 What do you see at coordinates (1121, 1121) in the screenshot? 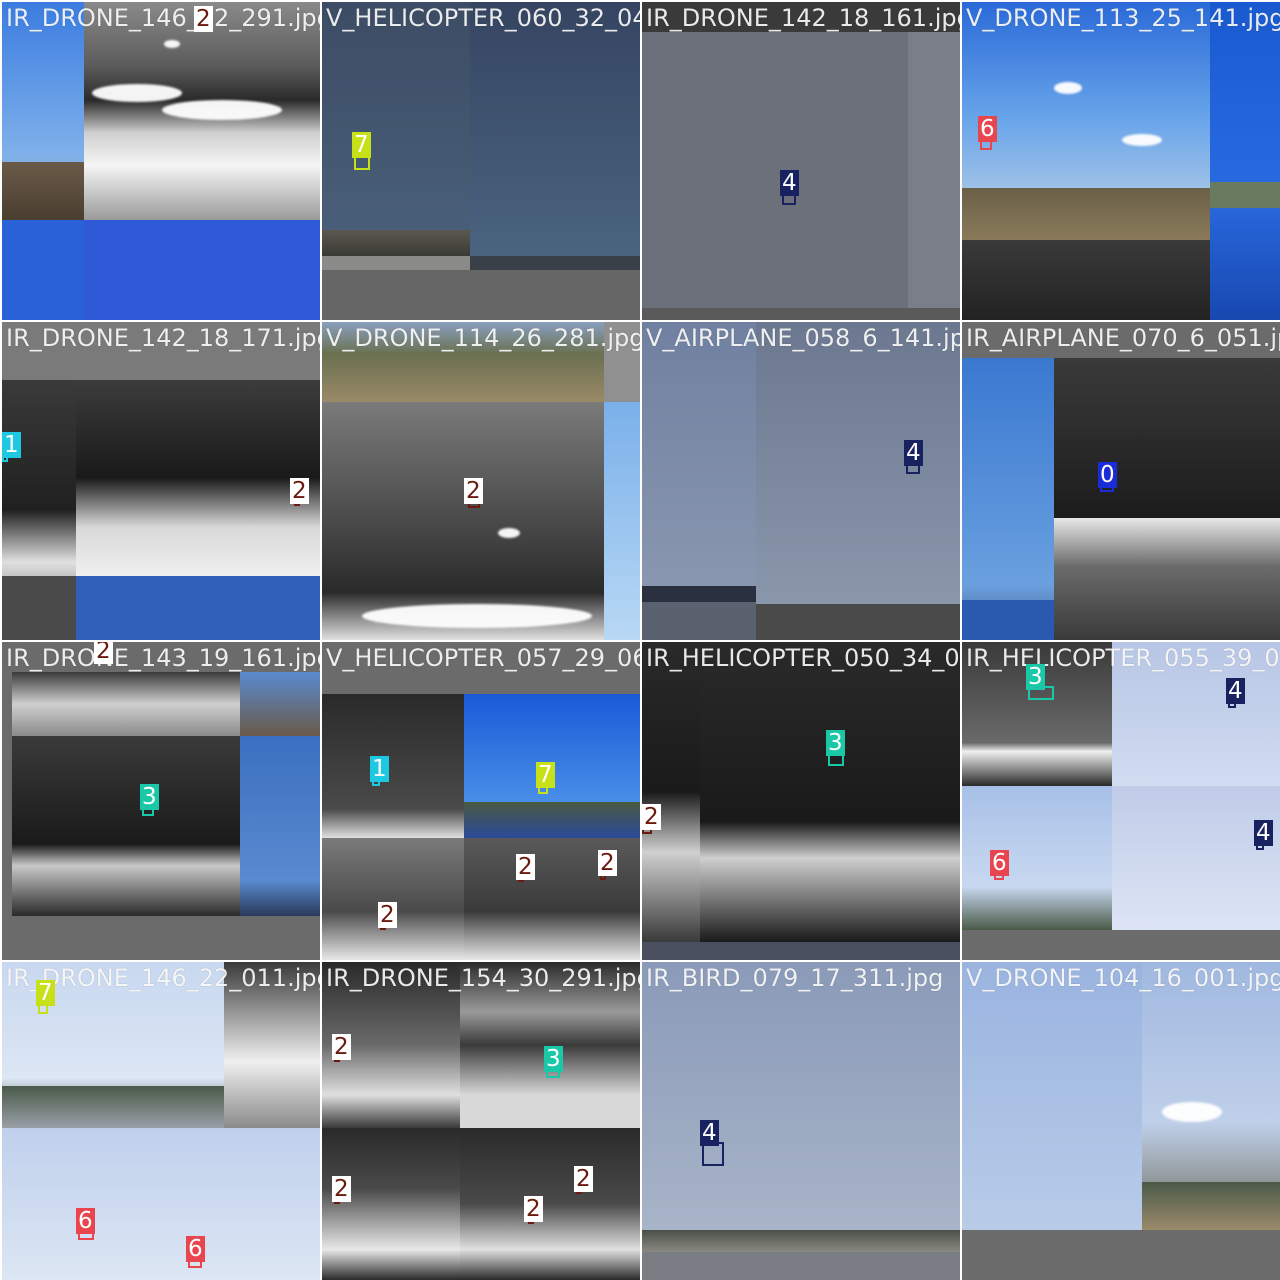
I see `mosaic-tile: V_DRONE_104_16_001.jpg` at bounding box center [1121, 1121].